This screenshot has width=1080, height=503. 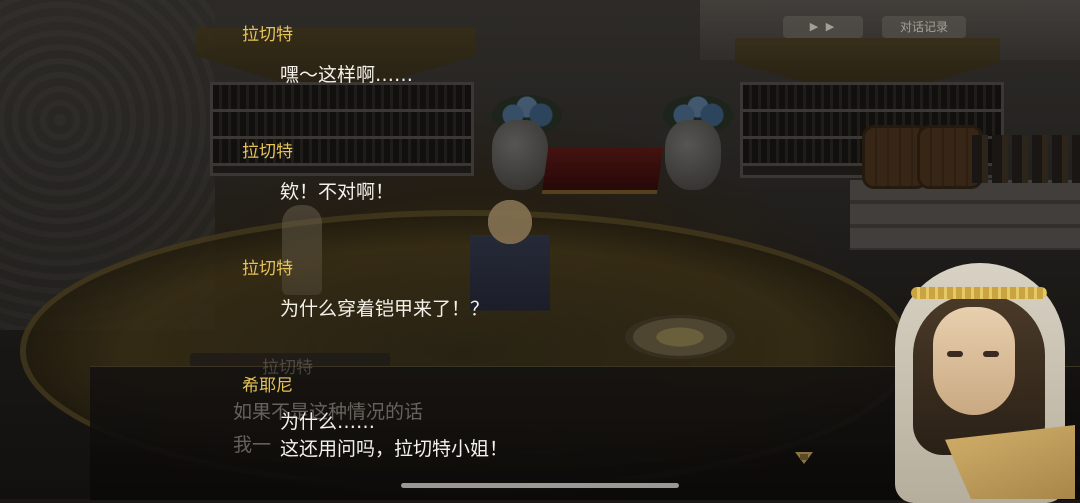 I want to click on log-speaker-name: 希耶尼, so click(x=267, y=386).